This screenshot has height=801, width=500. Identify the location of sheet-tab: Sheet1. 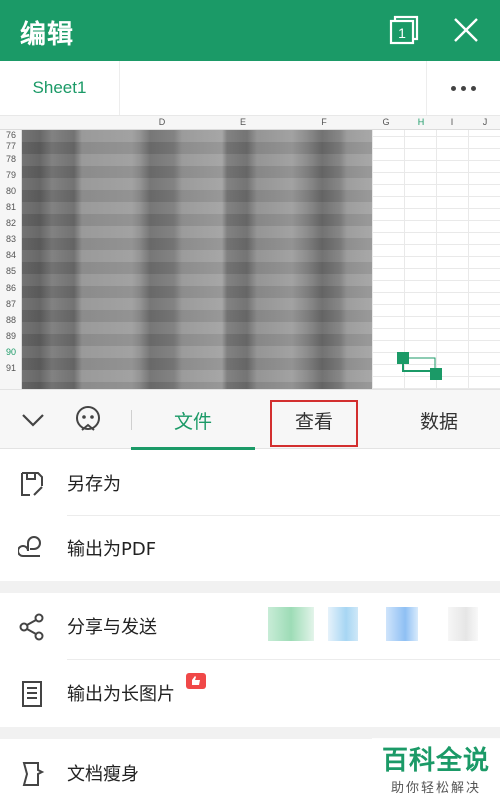
(60, 88).